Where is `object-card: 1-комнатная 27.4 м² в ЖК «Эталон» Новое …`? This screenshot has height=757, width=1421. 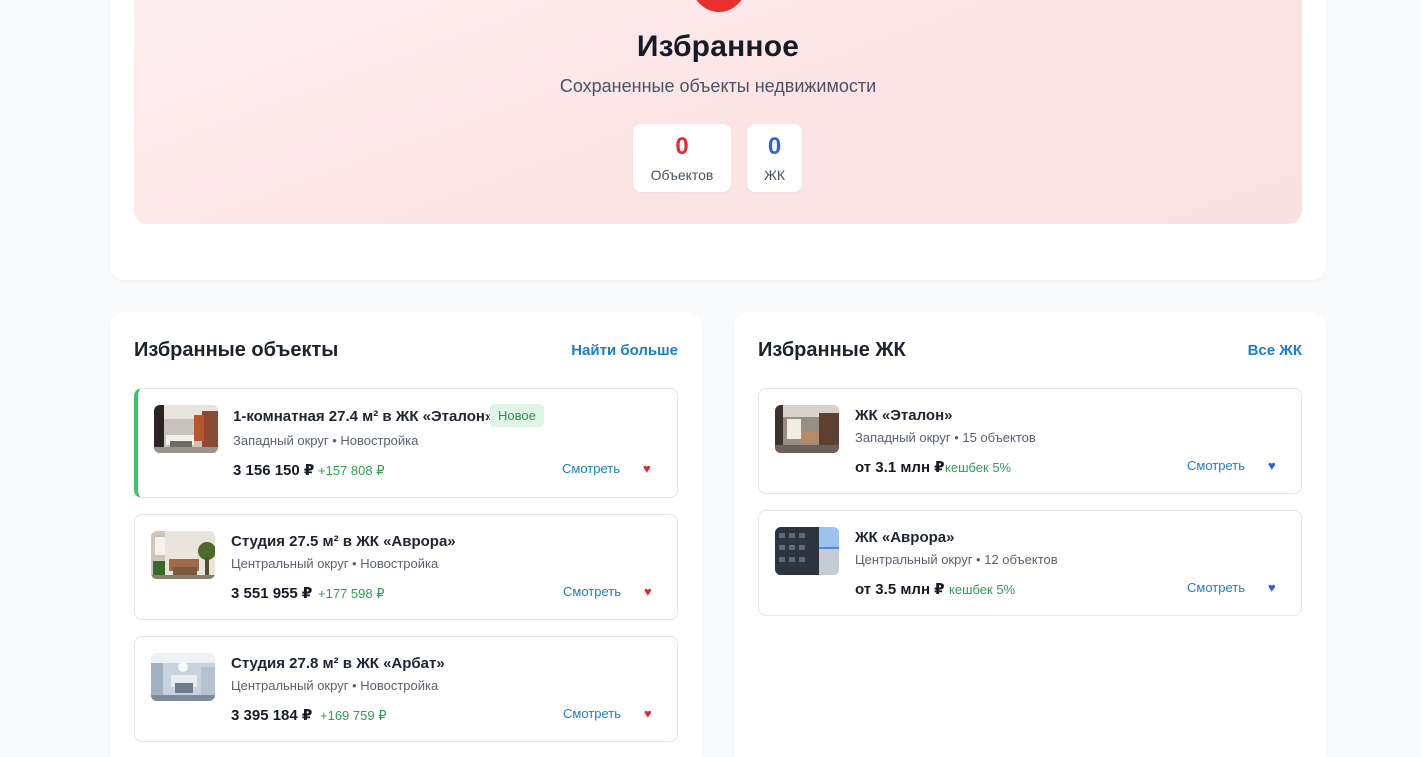 object-card: 1-комнатная 27.4 м² в ЖК «Эталон» Новое … is located at coordinates (406, 443).